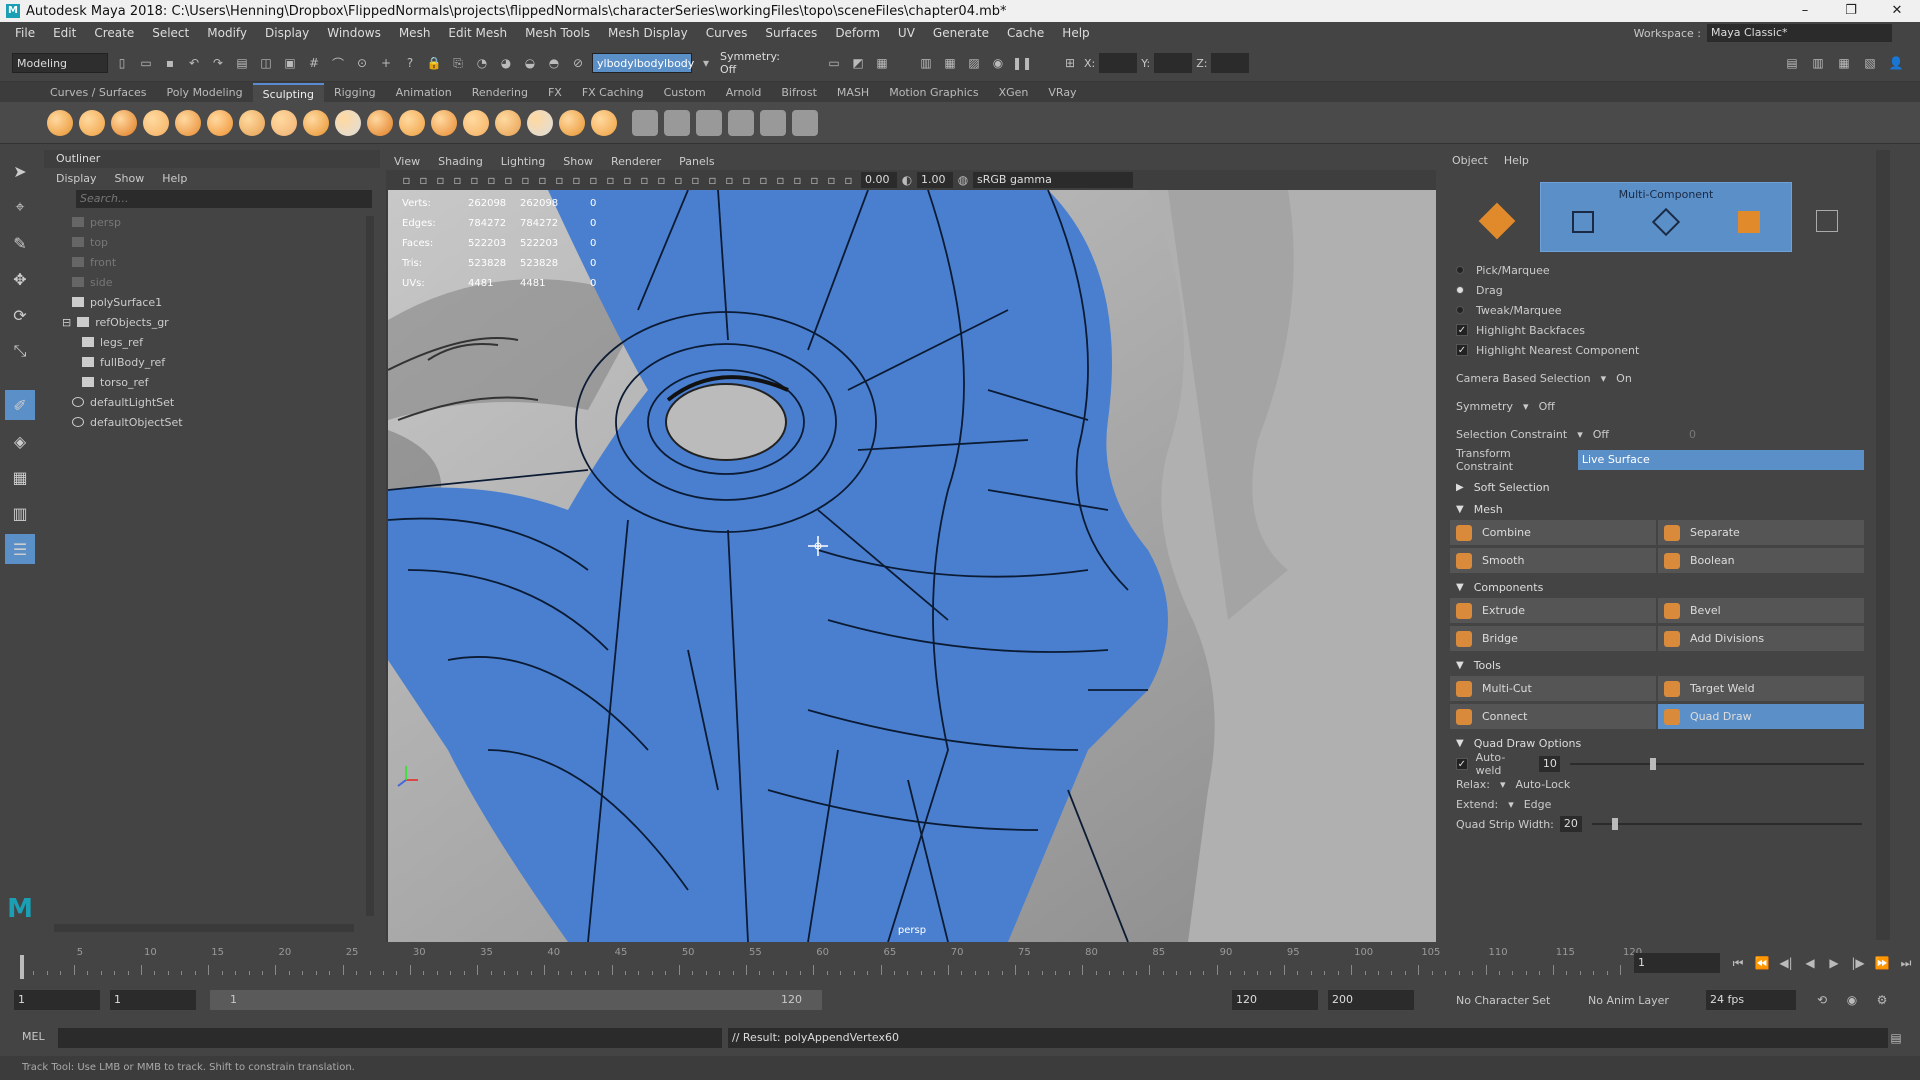 The image size is (1920, 1080). What do you see at coordinates (1896, 1038) in the screenshot?
I see `script-editor-icon: ▤` at bounding box center [1896, 1038].